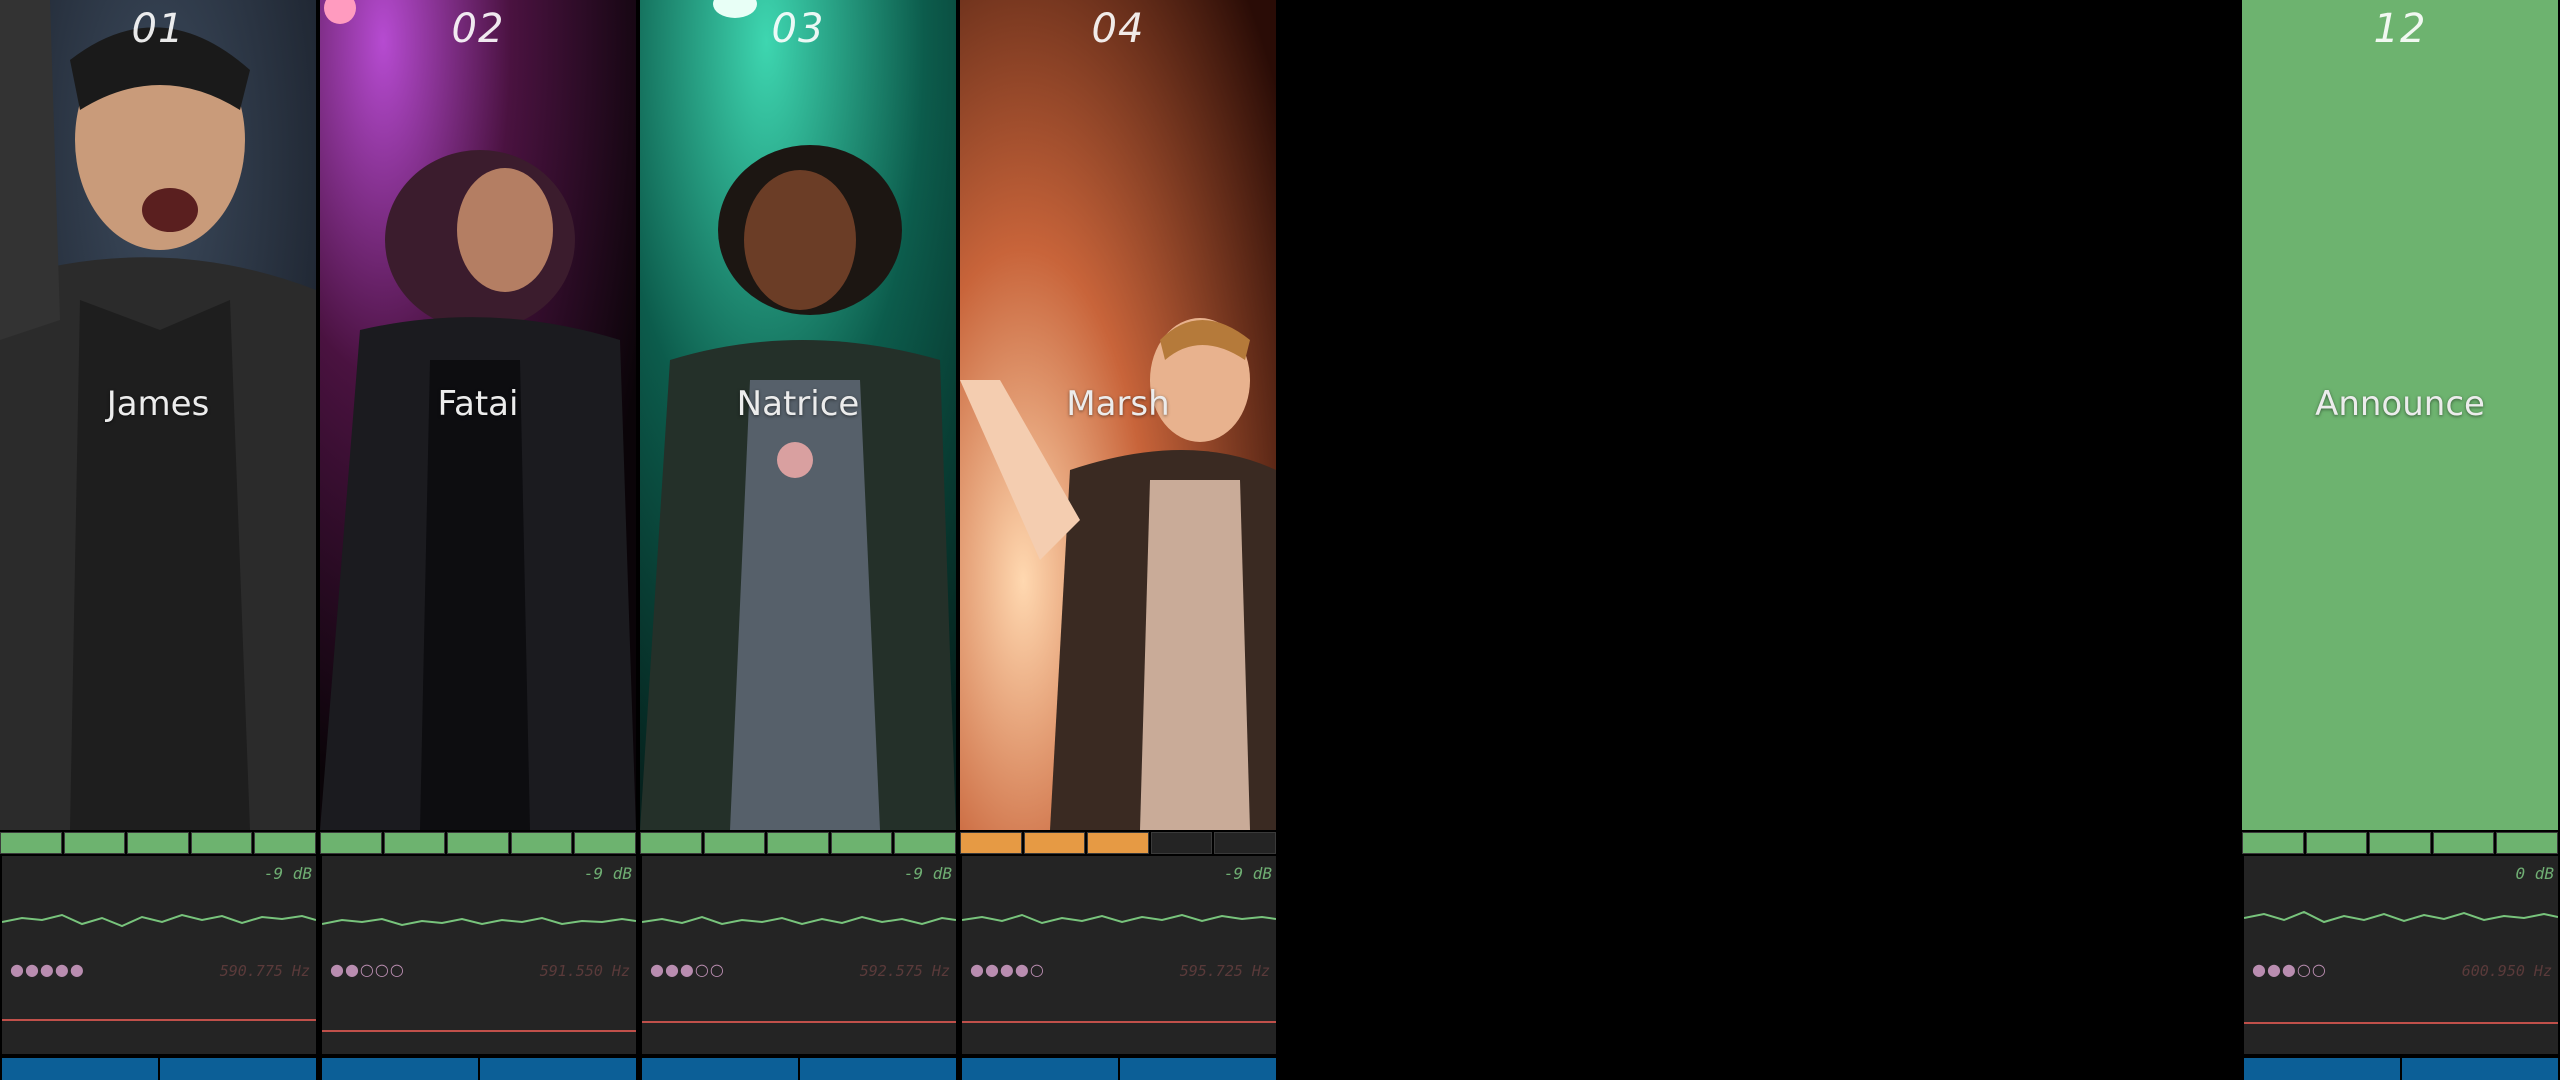  Describe the element at coordinates (158, 29) in the screenshot. I see `channel-number: 01` at that location.